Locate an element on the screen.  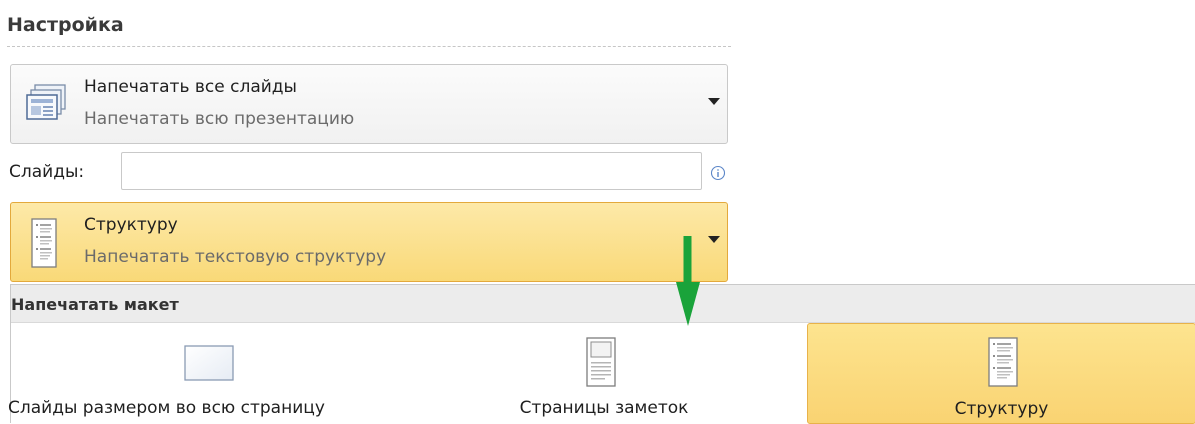
arrow-down-icon is located at coordinates (688, 281).